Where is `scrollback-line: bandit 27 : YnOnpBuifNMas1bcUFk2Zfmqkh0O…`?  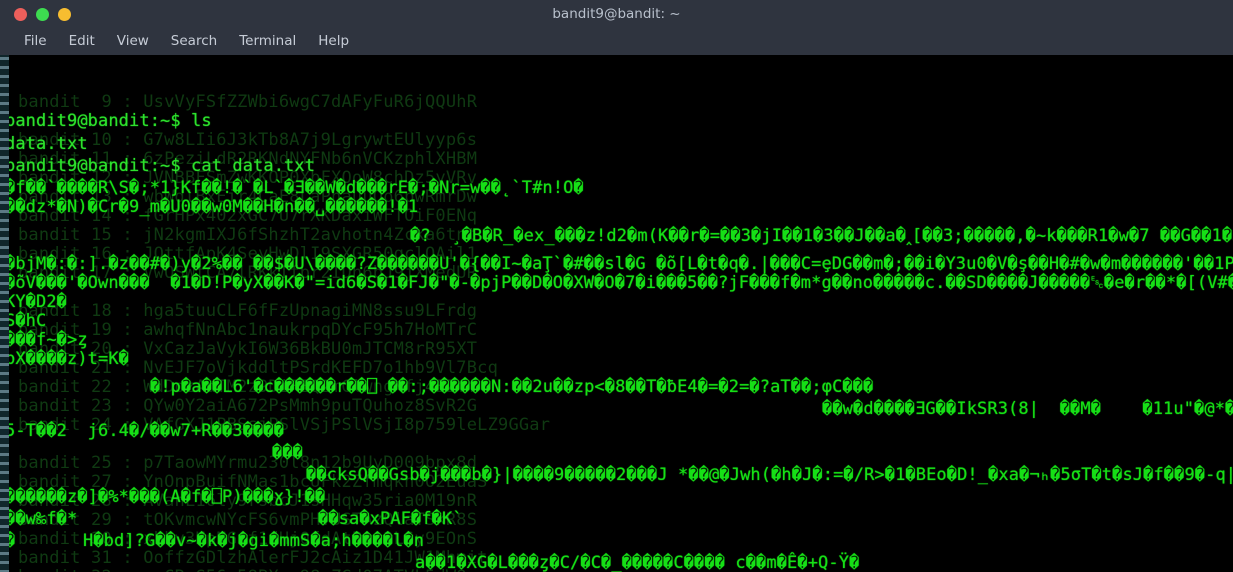
scrollback-line: bandit 27 : YnOnpBuifNMas1bcUFk2Zfmqkh0O… is located at coordinates (253, 482).